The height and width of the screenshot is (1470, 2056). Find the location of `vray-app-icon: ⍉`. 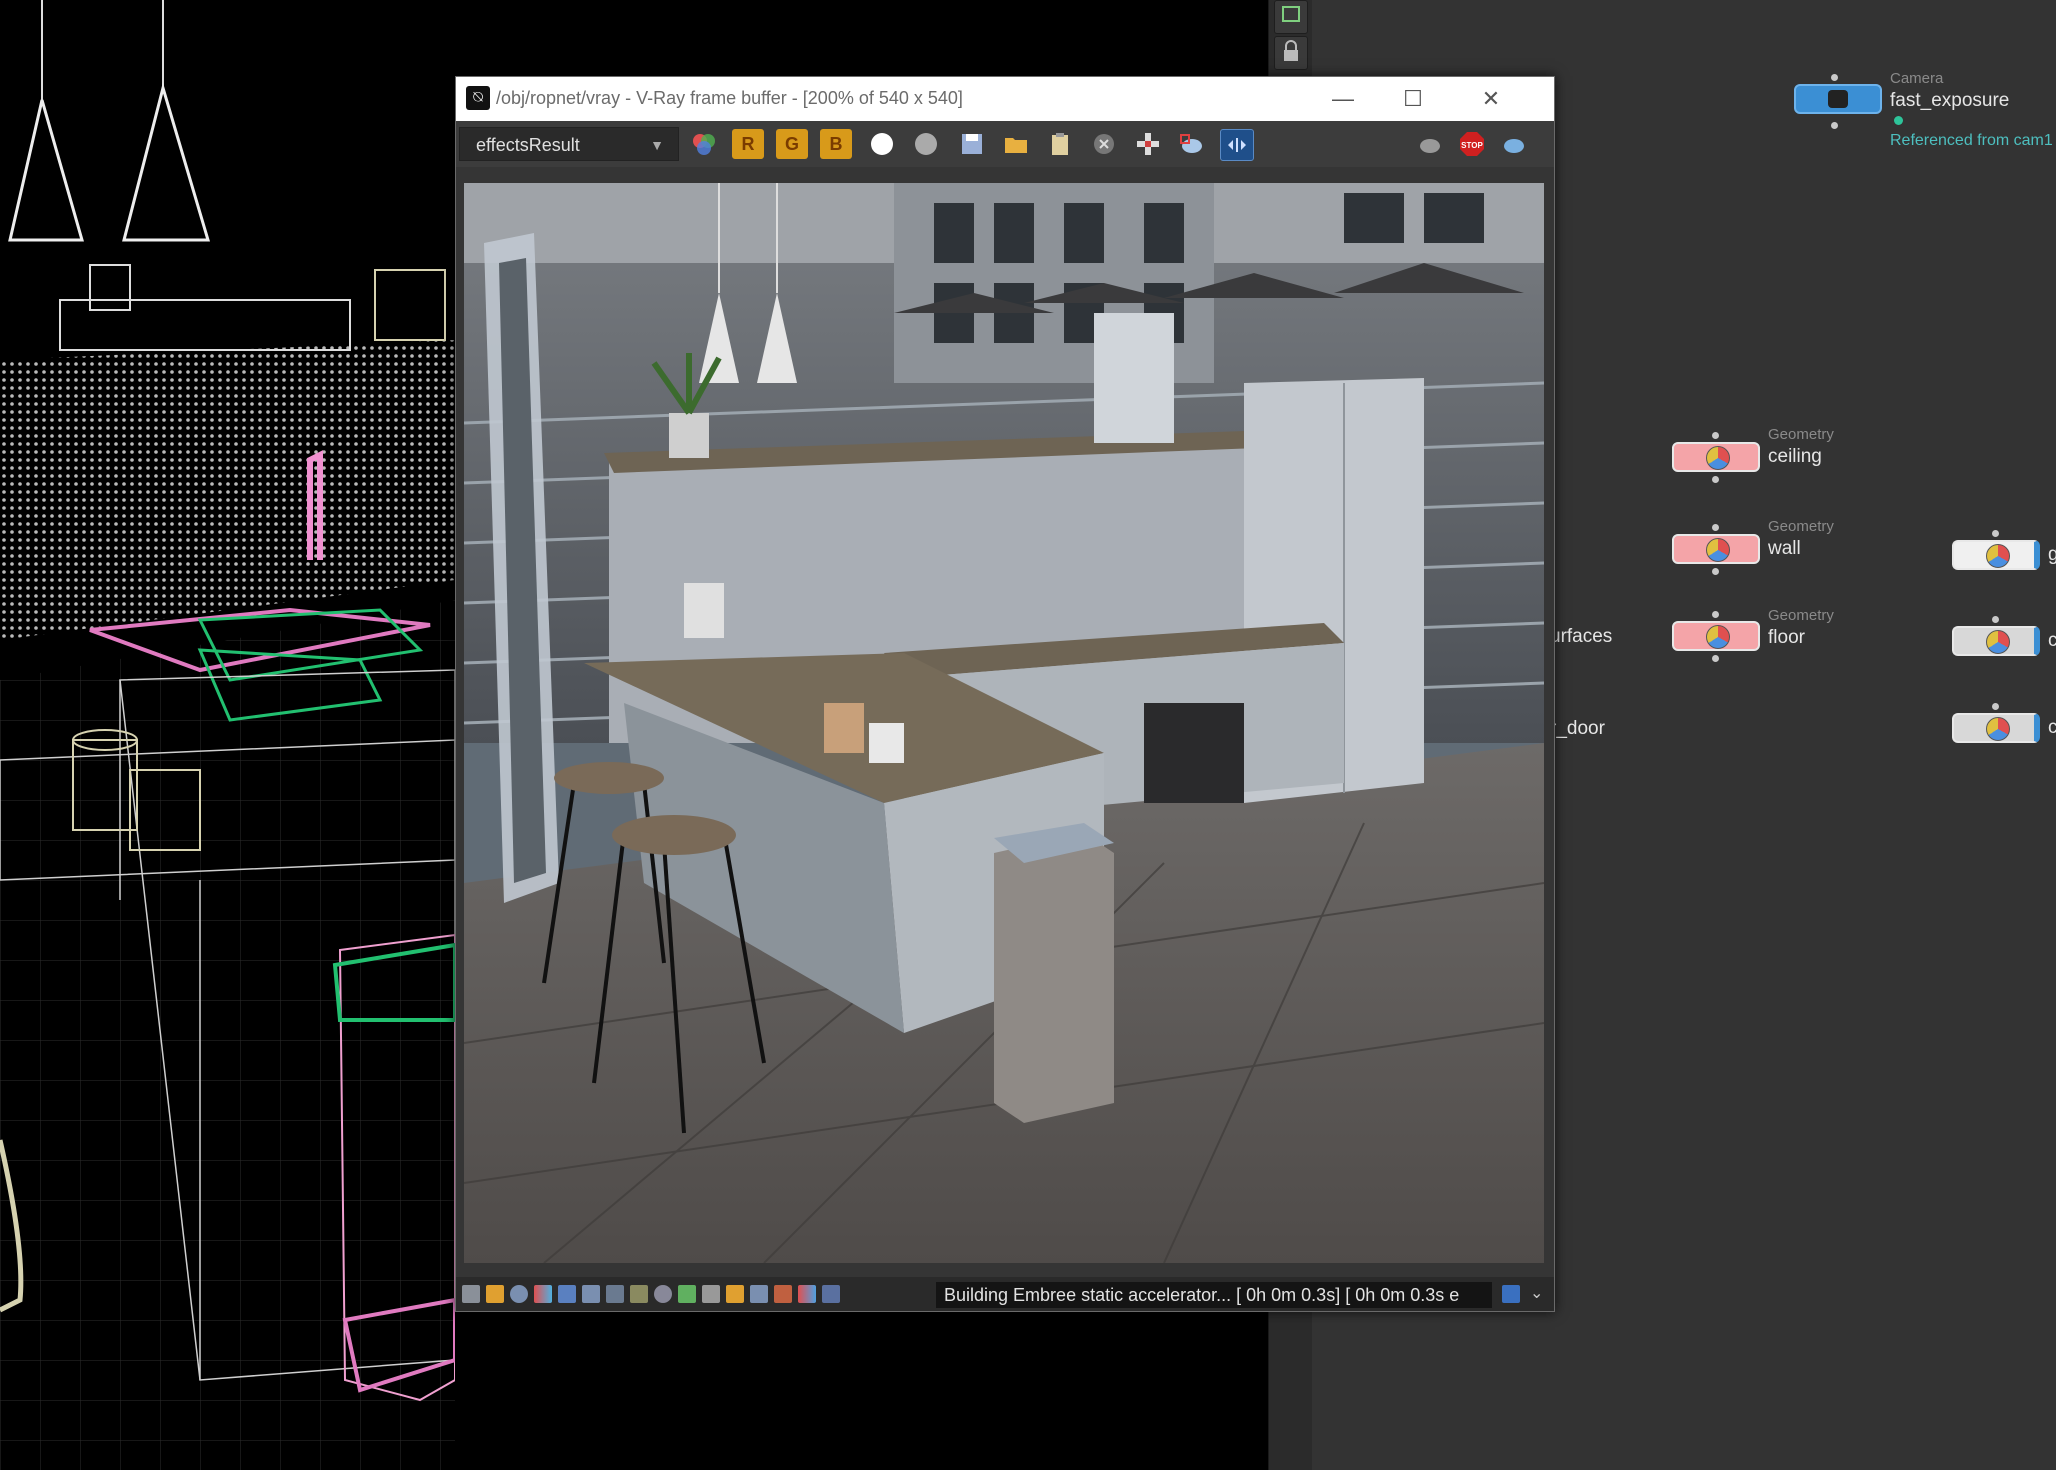

vray-app-icon: ⍉ is located at coordinates (478, 98).